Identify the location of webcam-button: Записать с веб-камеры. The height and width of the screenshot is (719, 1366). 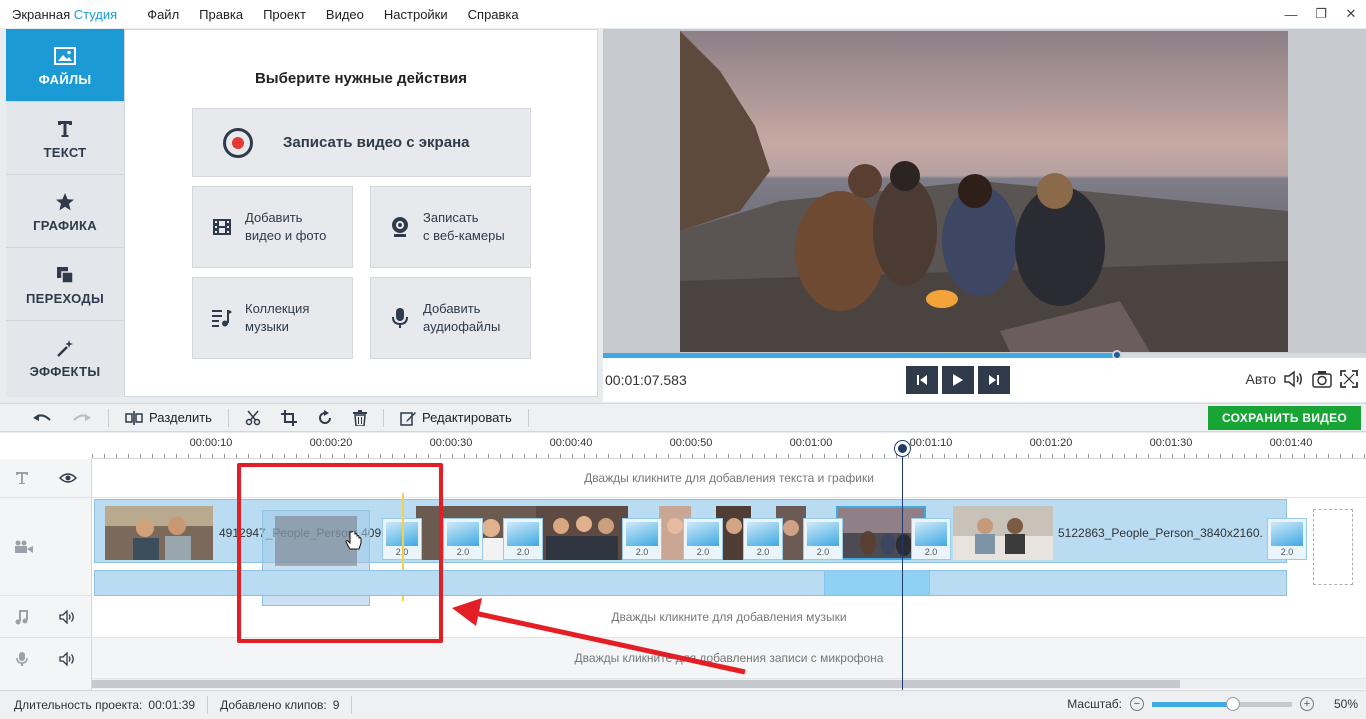
(450, 227).